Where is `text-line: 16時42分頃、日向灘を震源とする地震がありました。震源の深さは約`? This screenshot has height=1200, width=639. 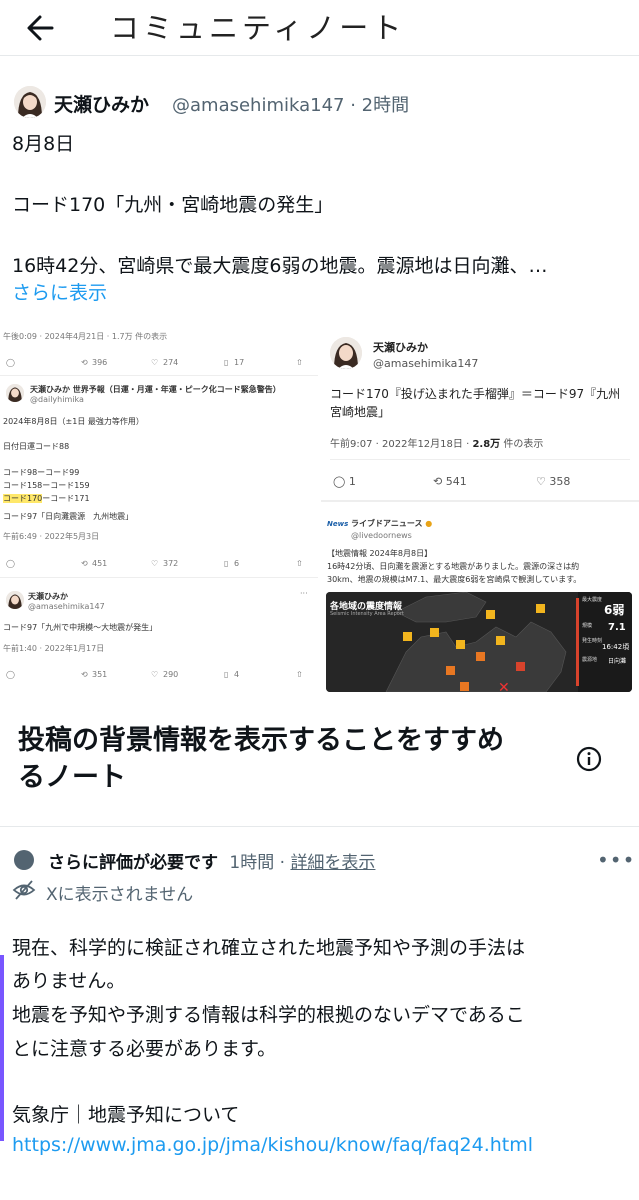
text-line: 16時42分頃、日向灘を震源とする地震がありました。震源の深さは約 is located at coordinates (453, 566).